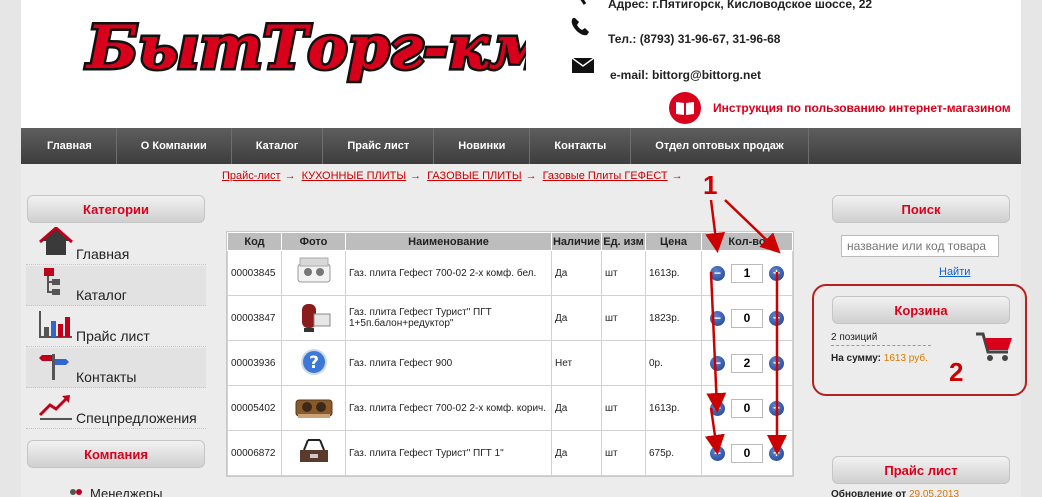 This screenshot has height=497, width=1042. Describe the element at coordinates (116, 245) in the screenshot. I see `sidebar-item-home: Главная` at that location.